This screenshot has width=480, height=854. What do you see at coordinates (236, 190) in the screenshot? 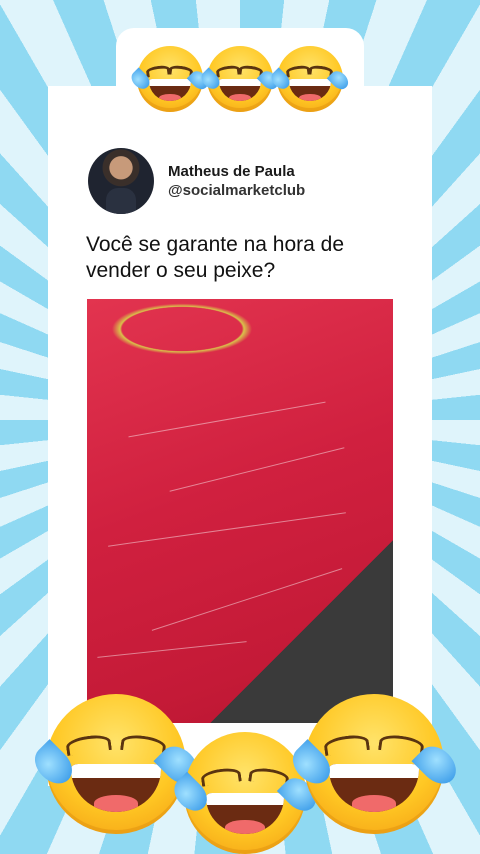
I see `author-handle: @socialmarketclub` at bounding box center [236, 190].